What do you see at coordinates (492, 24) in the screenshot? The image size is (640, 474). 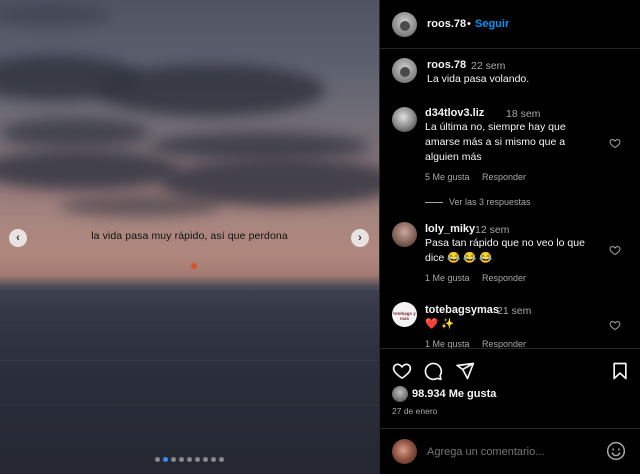 I see `follow-button: Seguir` at bounding box center [492, 24].